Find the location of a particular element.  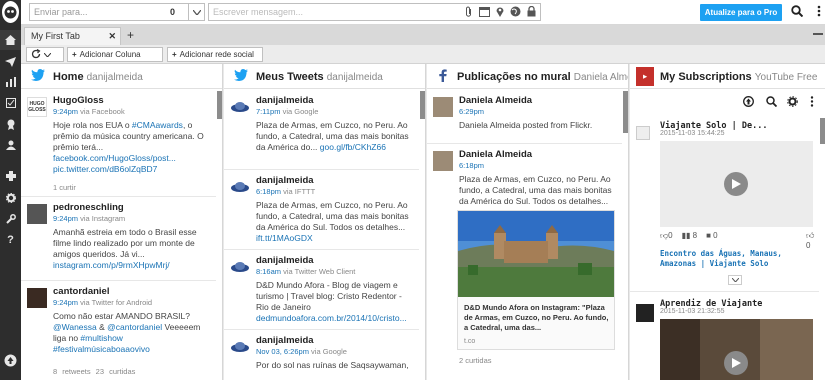

analytics-icon is located at coordinates (10, 82).